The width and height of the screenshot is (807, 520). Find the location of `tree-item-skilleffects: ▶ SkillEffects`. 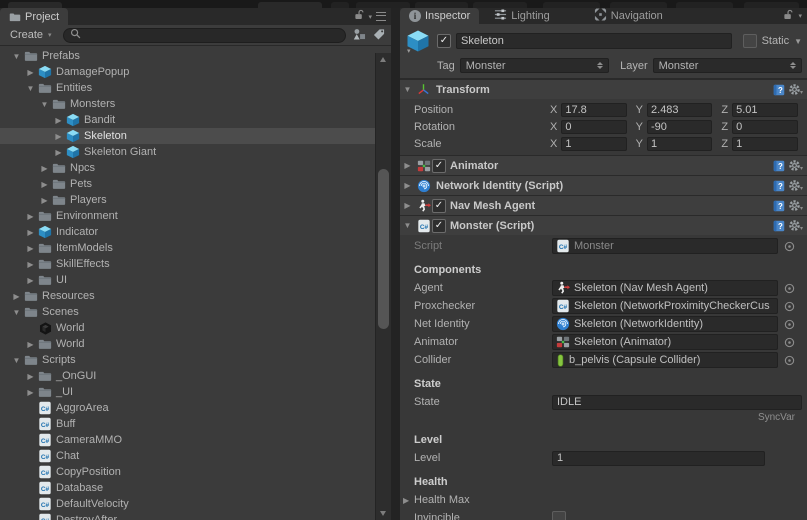

tree-item-skilleffects: ▶ SkillEffects is located at coordinates (195, 264).